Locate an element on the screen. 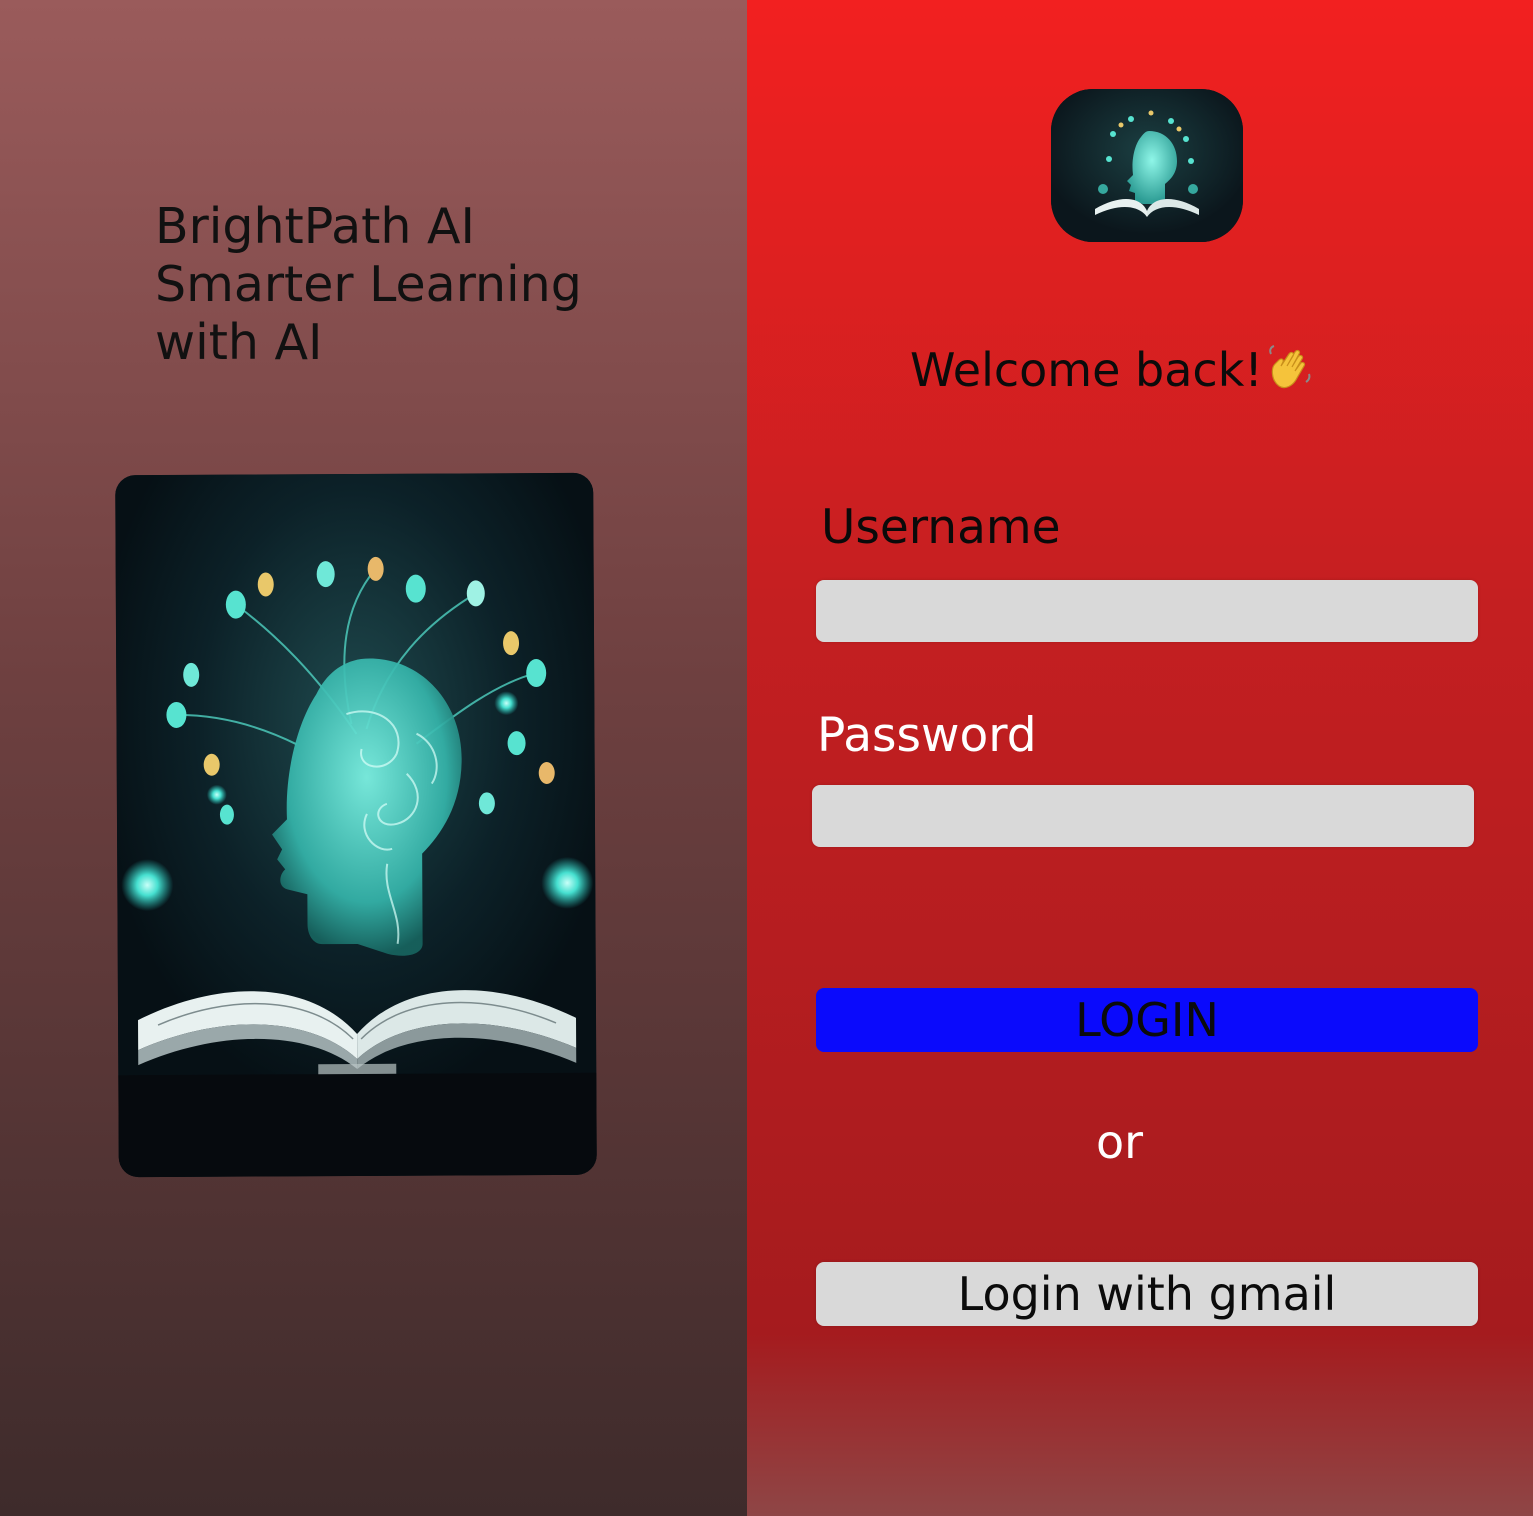 This screenshot has width=1533, height=1516. login-with-gmail-button: Login with gmail is located at coordinates (1147, 1294).